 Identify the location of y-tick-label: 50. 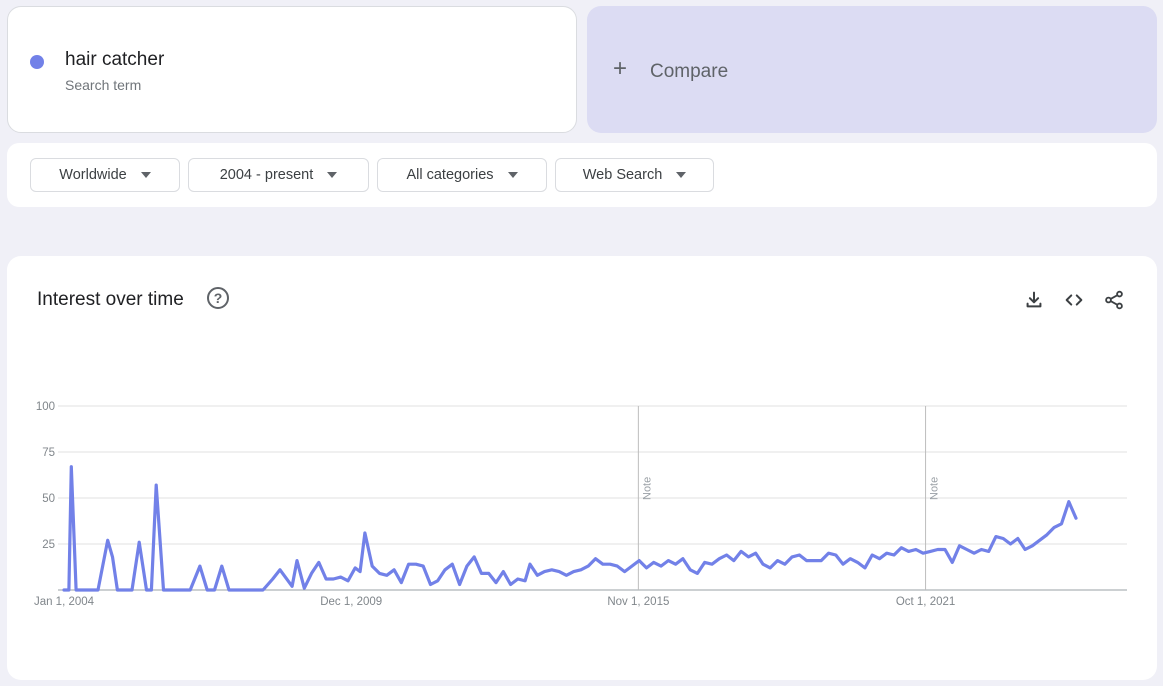
(48, 499).